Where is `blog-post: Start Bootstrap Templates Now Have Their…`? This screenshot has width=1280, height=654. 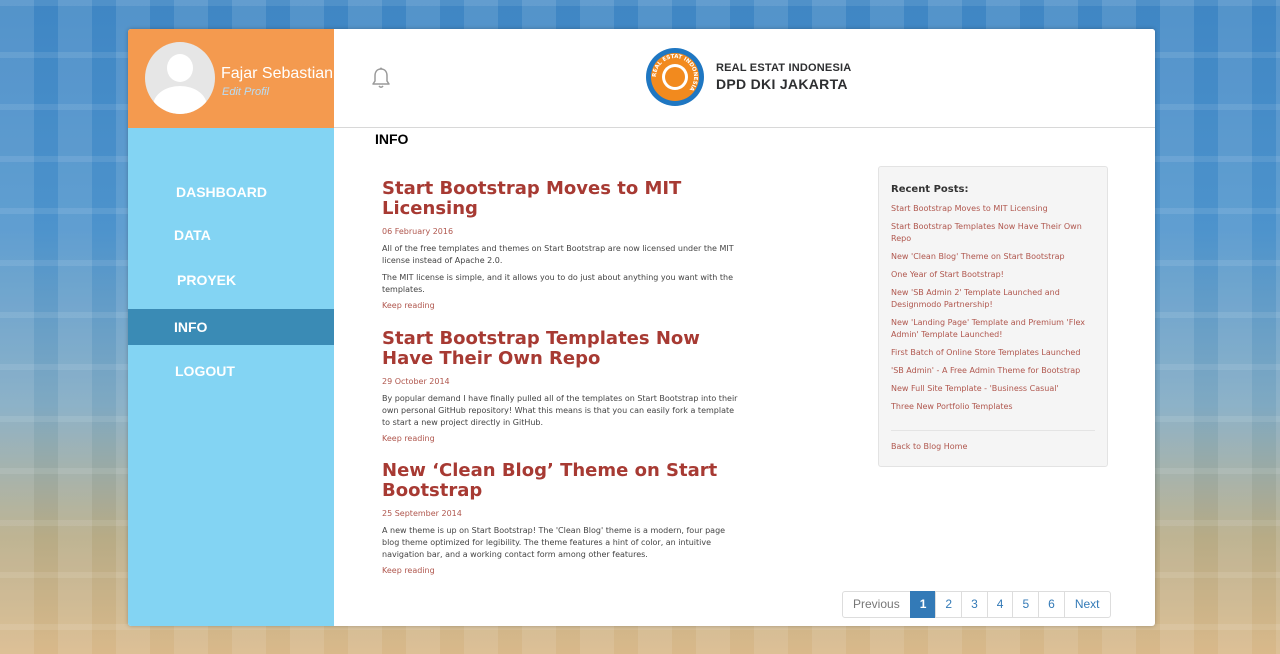 blog-post: Start Bootstrap Templates Now Have Their… is located at coordinates (562, 386).